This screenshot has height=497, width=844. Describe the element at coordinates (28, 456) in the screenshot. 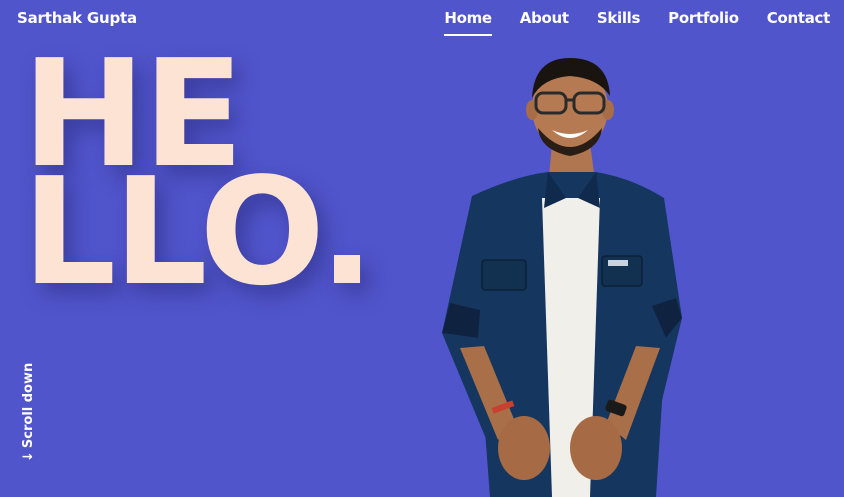

I see `arrow-down-icon: ↓` at that location.